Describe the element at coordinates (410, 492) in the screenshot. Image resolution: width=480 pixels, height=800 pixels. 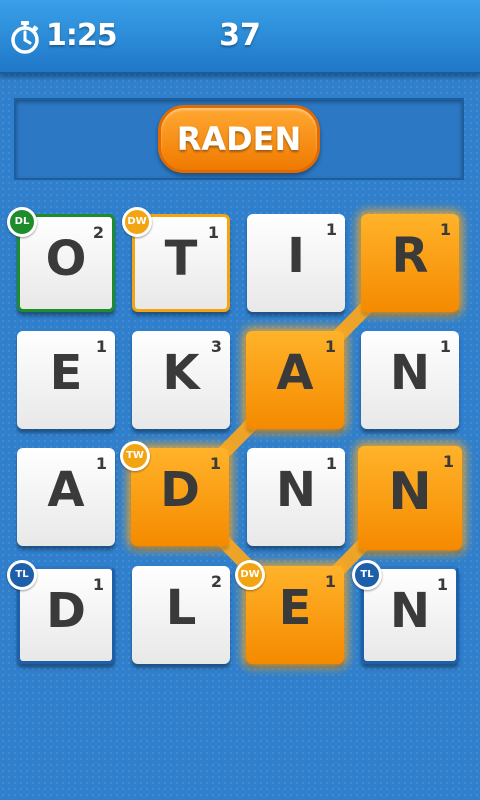
I see `tile-letter: N` at that location.